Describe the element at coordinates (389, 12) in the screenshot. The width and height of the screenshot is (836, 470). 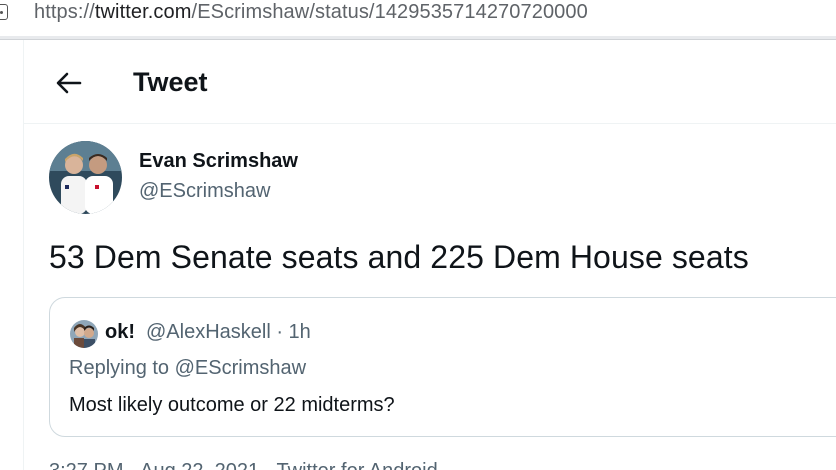
I see `url-path: /EScrimshaw/status/1429535714270720000` at that location.